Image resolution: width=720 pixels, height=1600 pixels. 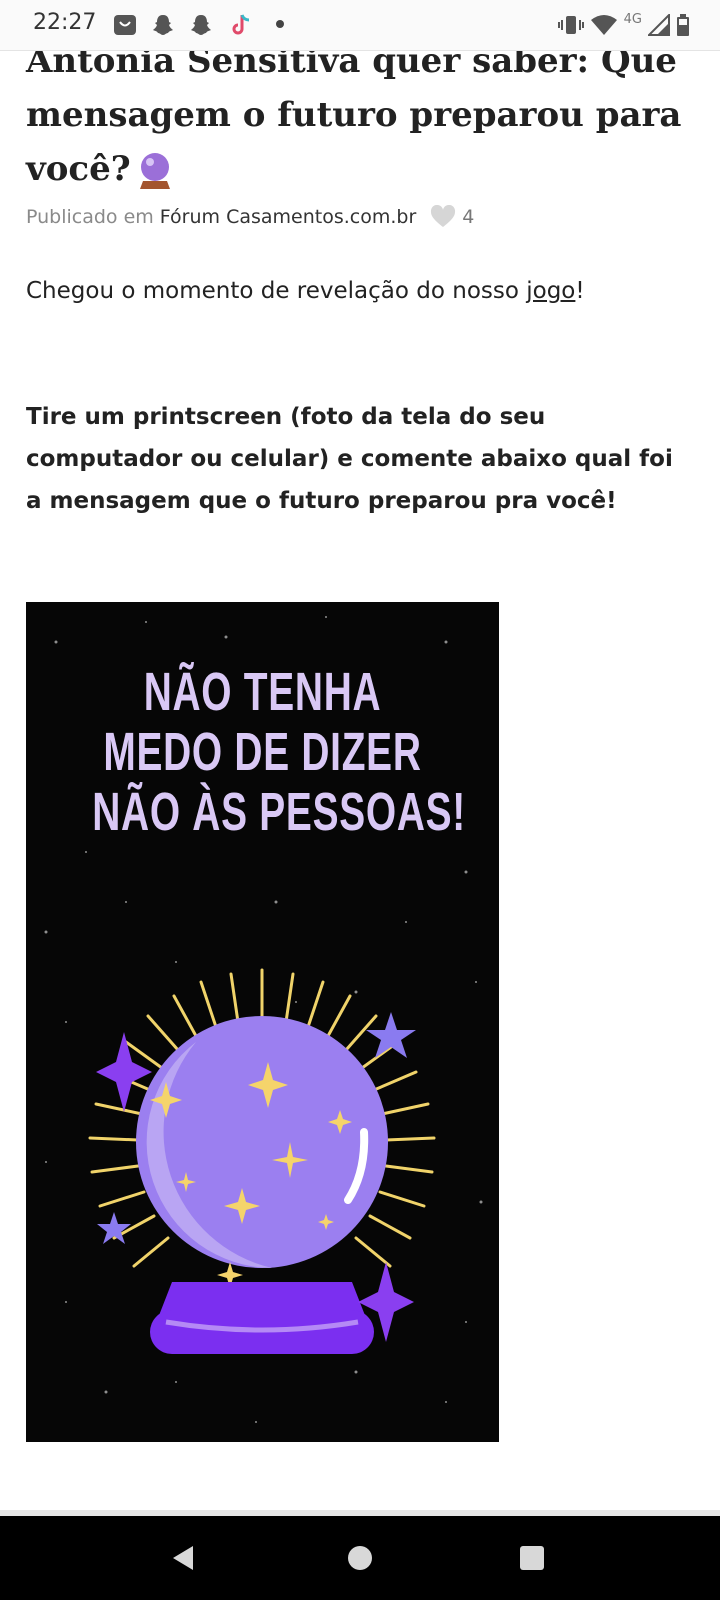 What do you see at coordinates (580, 291) in the screenshot?
I see `intro-end: !` at bounding box center [580, 291].